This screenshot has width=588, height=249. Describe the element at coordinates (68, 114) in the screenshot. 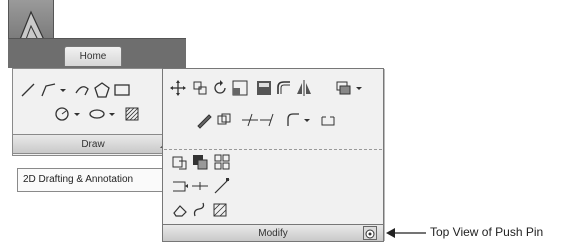

I see `circle-icon` at that location.